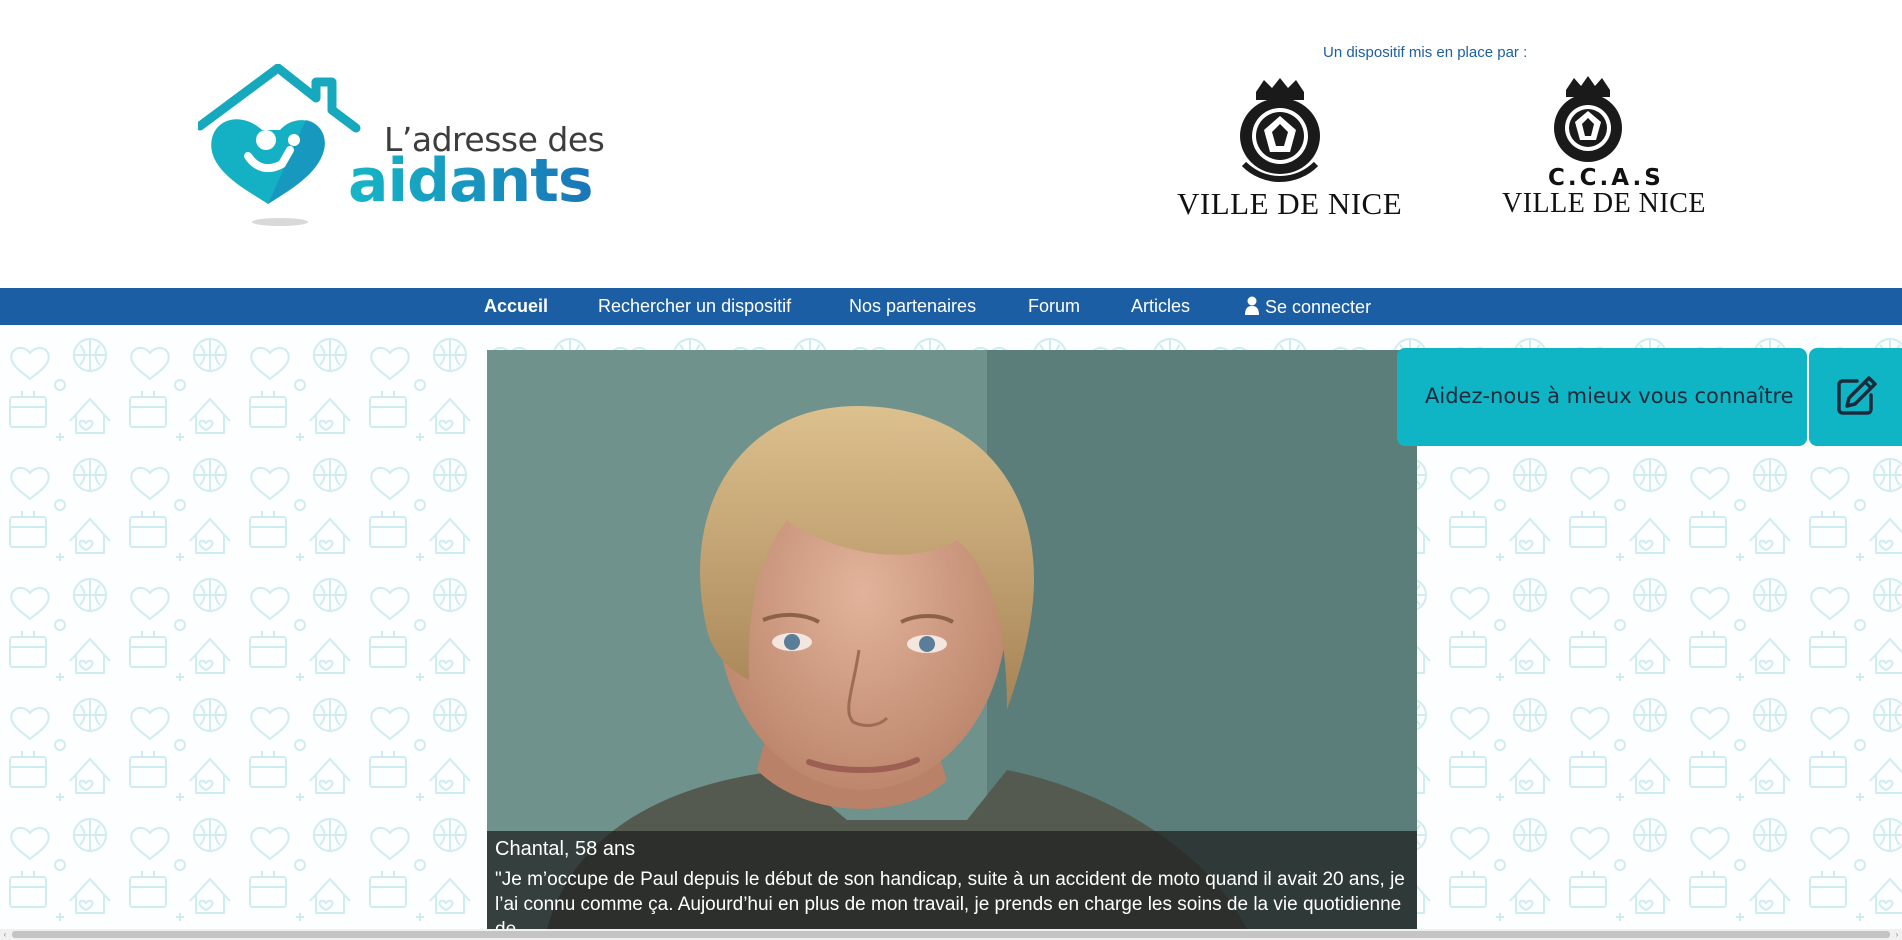 The image size is (1902, 940). What do you see at coordinates (5, 934) in the screenshot?
I see `scroll-left-arrow-icon: ‹` at bounding box center [5, 934].